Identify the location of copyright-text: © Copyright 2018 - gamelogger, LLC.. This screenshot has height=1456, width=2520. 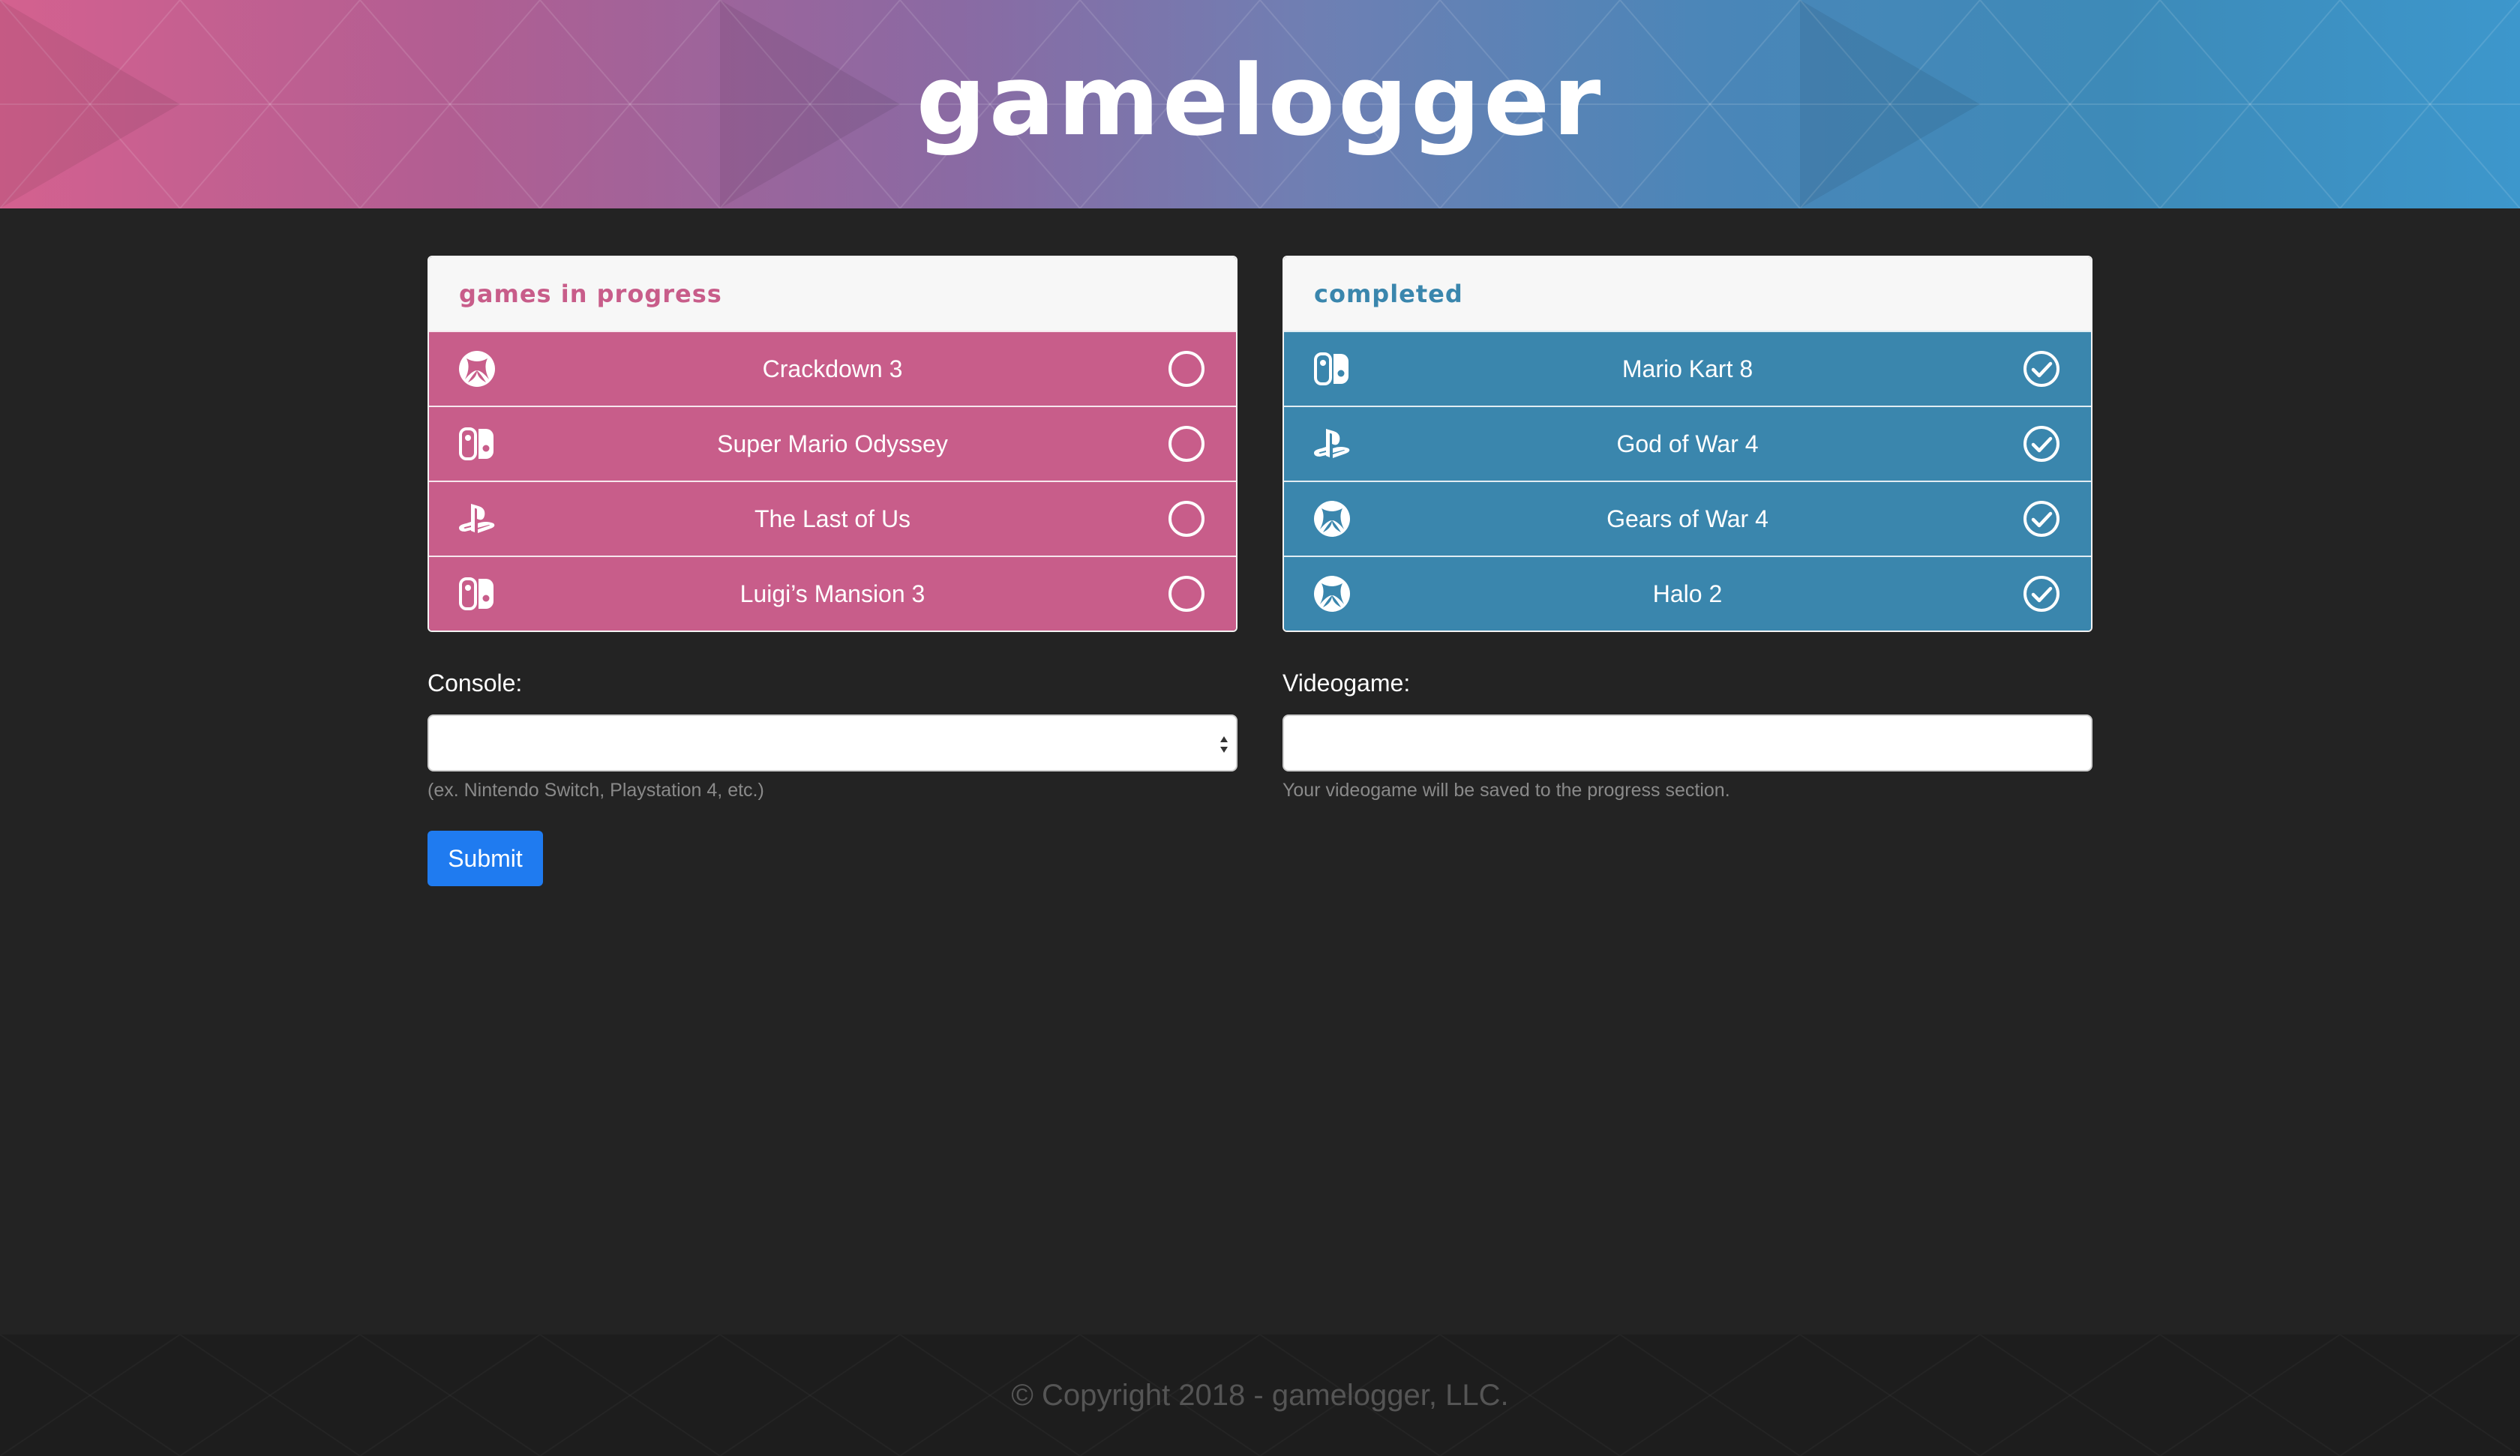
(1260, 1395).